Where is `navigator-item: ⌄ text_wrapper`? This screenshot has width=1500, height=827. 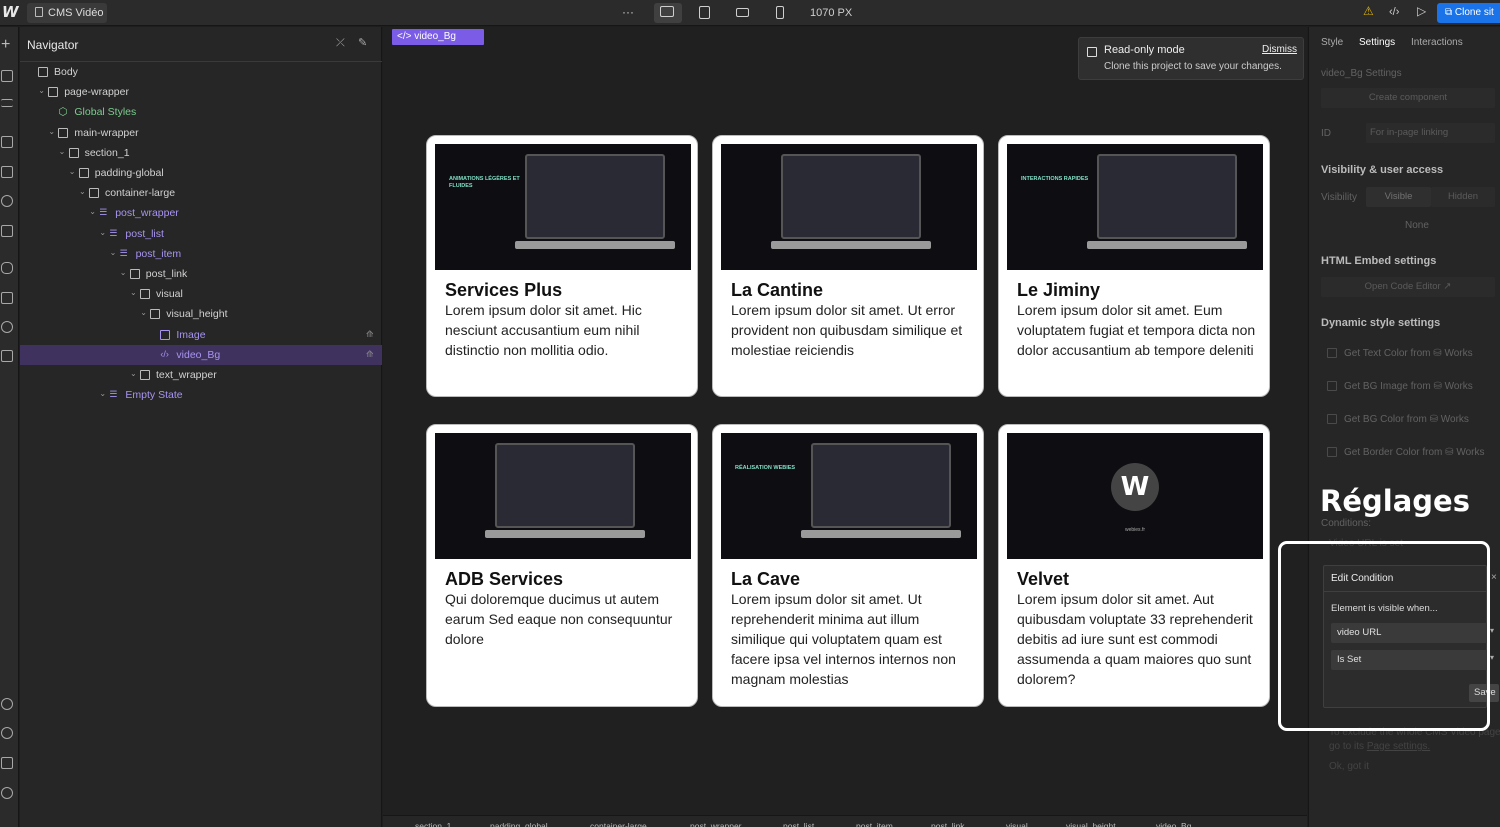 navigator-item: ⌄ text_wrapper is located at coordinates (201, 375).